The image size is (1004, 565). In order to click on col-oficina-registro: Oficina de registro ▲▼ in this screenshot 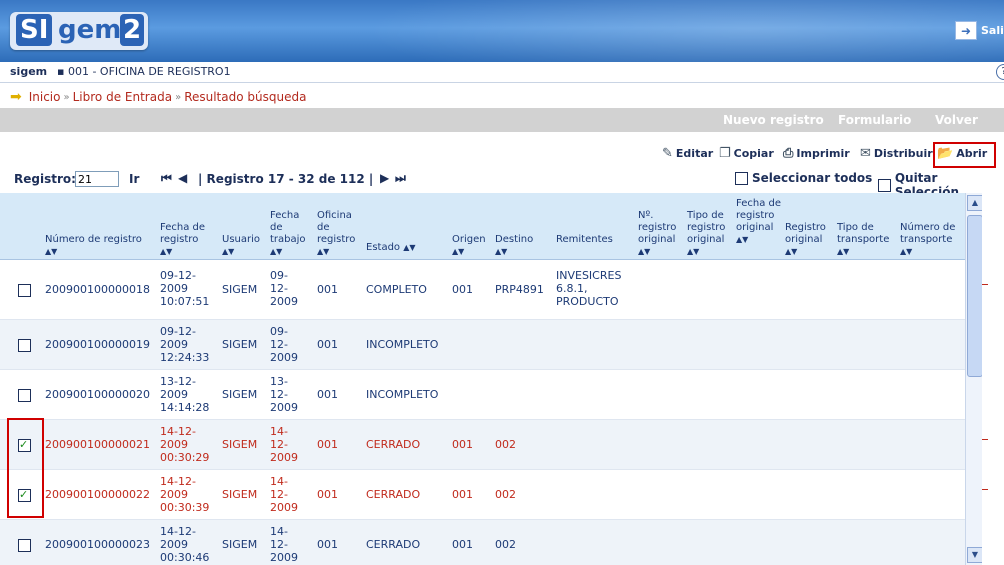, I will do `click(339, 233)`.